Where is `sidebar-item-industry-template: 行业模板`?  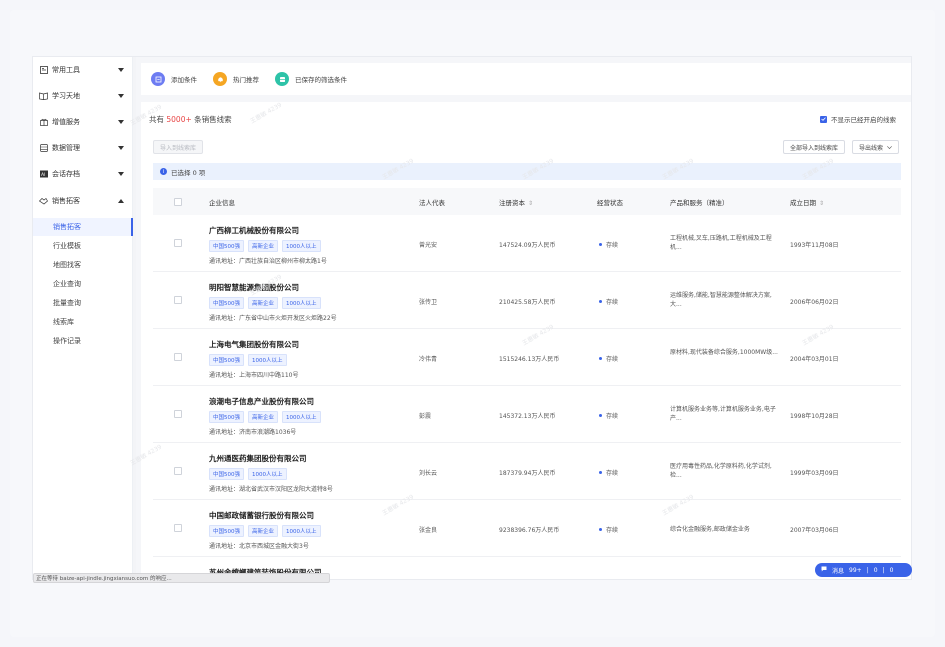
sidebar-item-industry-template: 行业模板 is located at coordinates (83, 246).